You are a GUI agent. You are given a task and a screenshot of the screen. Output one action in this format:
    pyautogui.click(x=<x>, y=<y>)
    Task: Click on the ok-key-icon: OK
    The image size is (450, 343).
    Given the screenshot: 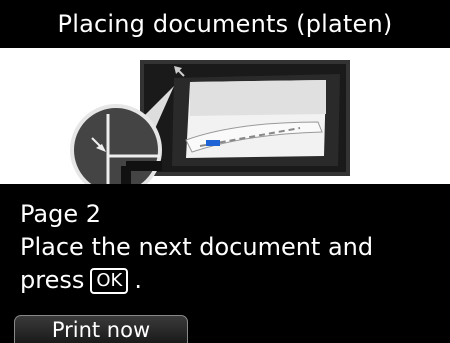 What is the action you would take?
    pyautogui.click(x=109, y=281)
    